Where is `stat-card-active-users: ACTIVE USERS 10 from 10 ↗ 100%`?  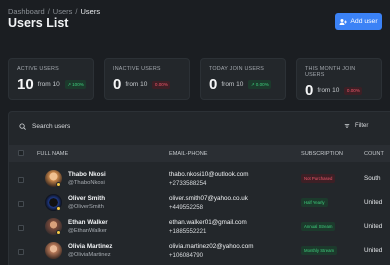 stat-card-active-users: ACTIVE USERS 10 from 10 ↗ 100% is located at coordinates (51, 79).